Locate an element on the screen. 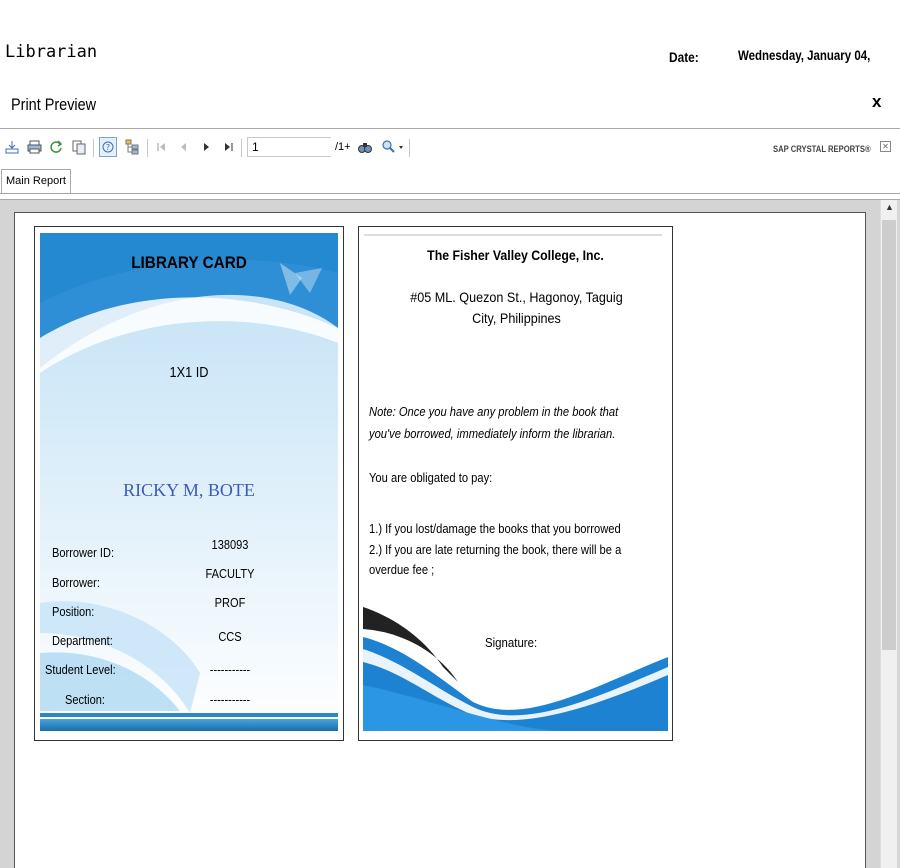 The width and height of the screenshot is (900, 868). page-total: /1+ is located at coordinates (343, 147).